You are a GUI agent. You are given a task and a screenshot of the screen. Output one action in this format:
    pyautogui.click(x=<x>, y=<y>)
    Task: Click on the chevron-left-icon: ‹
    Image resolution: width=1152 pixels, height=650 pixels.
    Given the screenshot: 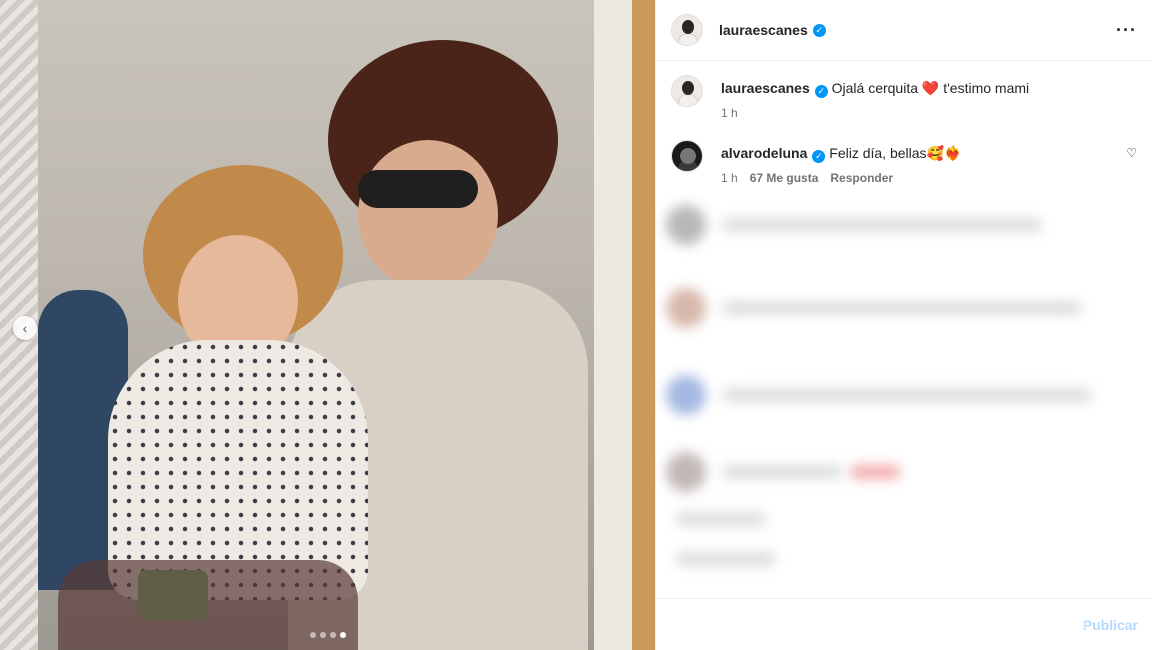 What is the action you would take?
    pyautogui.click(x=25, y=328)
    